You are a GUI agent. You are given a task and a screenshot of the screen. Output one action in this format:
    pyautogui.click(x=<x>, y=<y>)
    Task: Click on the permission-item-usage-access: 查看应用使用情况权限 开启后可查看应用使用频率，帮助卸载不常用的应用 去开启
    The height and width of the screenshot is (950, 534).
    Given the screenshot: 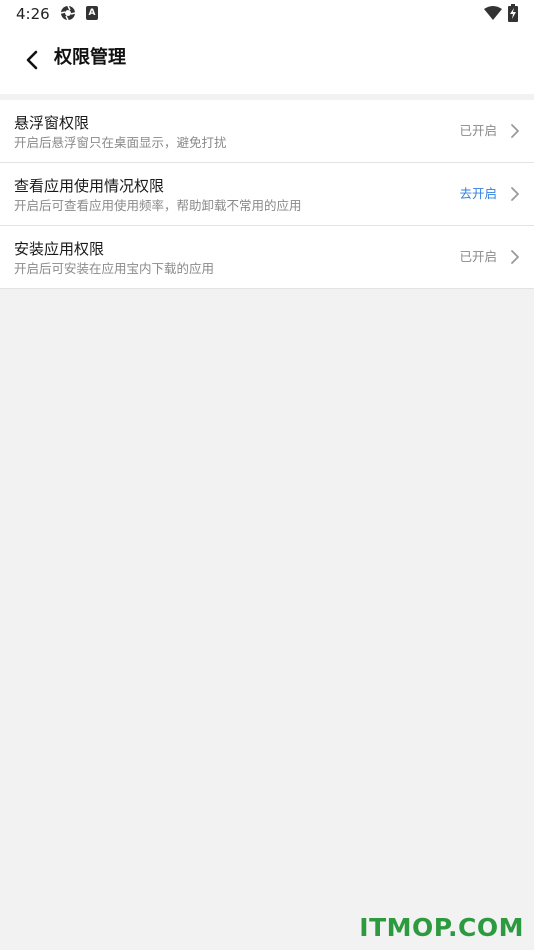 What is the action you would take?
    pyautogui.click(x=267, y=194)
    